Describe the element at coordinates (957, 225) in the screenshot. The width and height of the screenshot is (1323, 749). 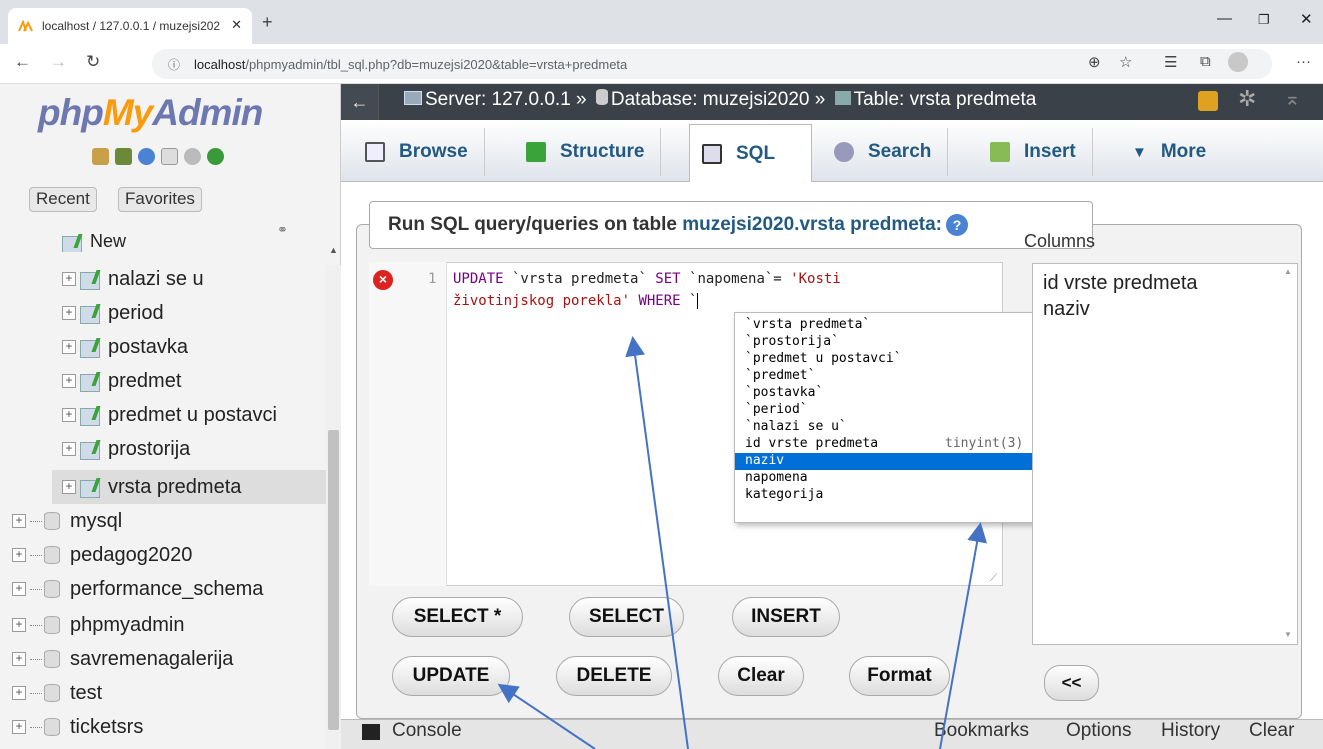
I see `help-icon: ?` at that location.